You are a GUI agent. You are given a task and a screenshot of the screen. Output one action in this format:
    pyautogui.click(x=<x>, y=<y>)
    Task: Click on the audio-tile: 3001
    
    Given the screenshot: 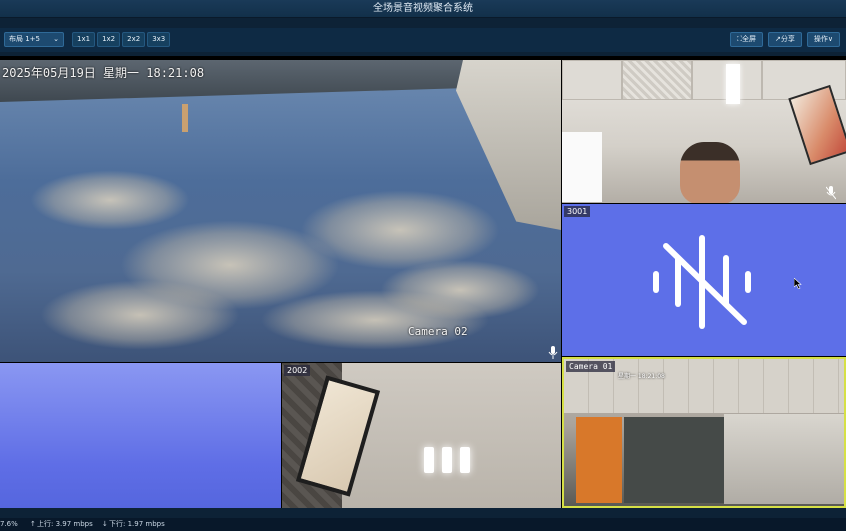 What is the action you would take?
    pyautogui.click(x=704, y=280)
    